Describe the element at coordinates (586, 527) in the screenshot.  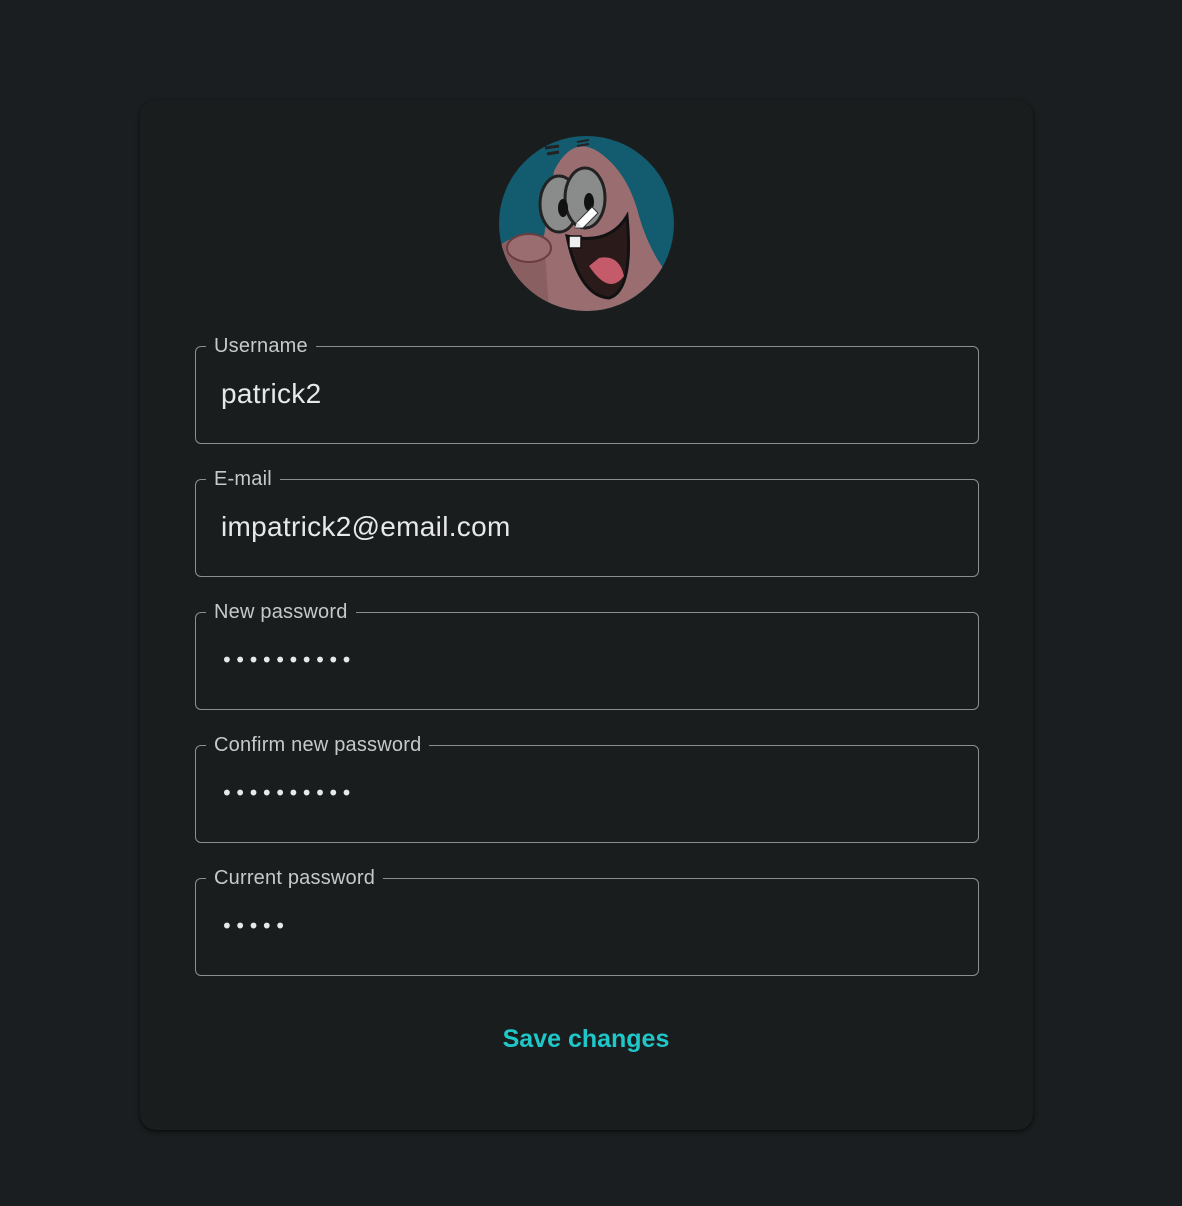
I see `email-input` at that location.